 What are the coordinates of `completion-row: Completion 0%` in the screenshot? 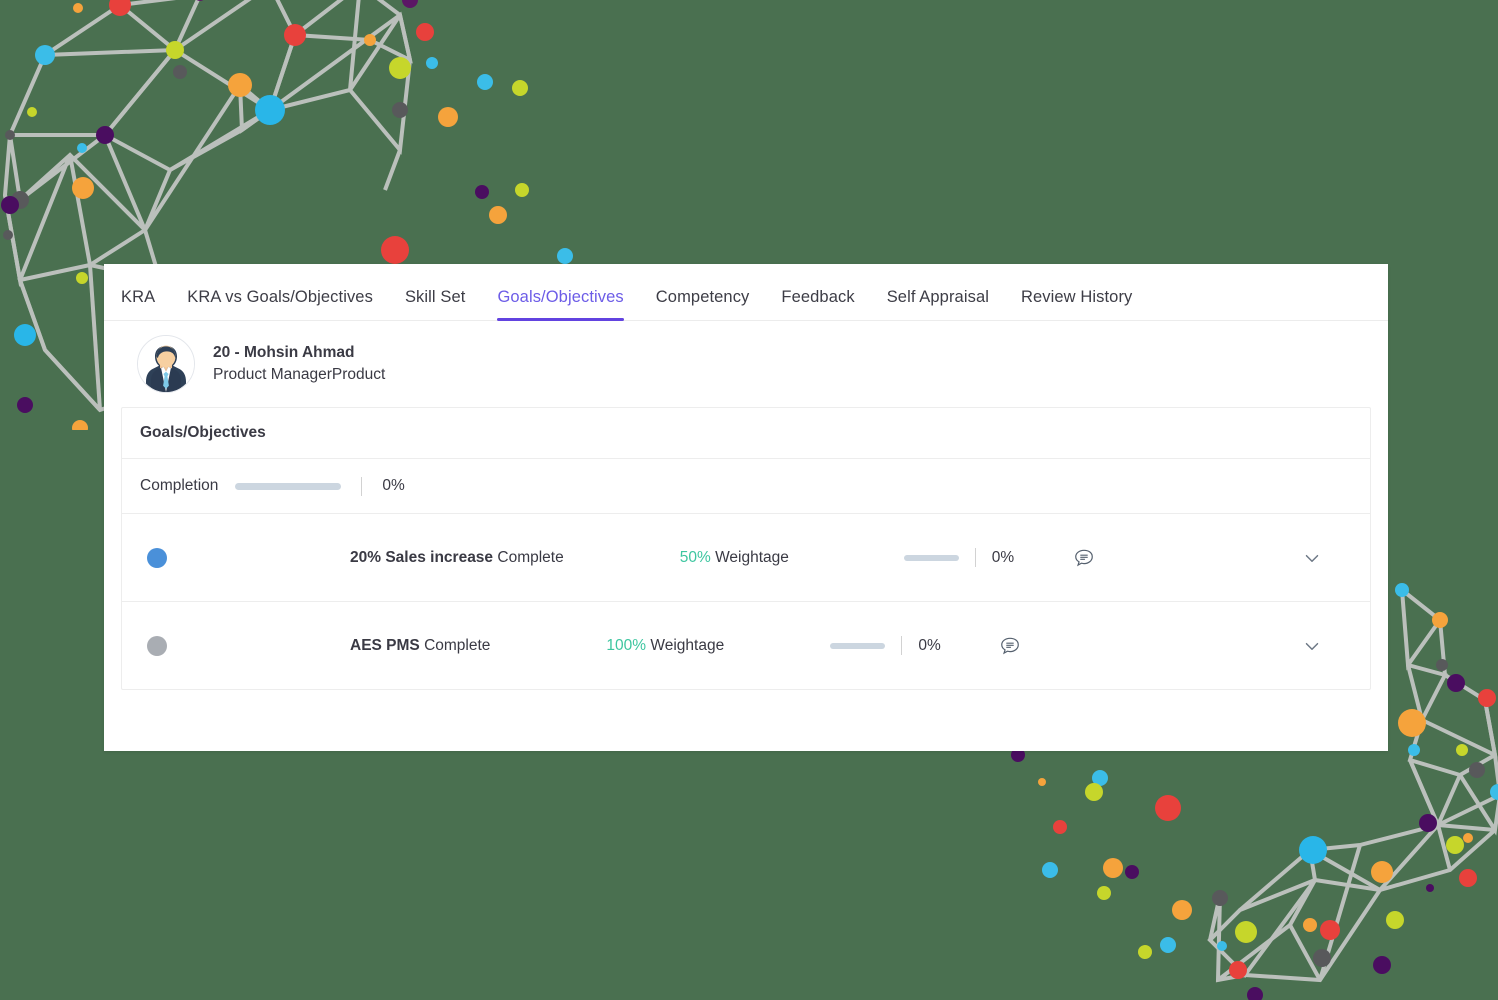 It's located at (746, 486).